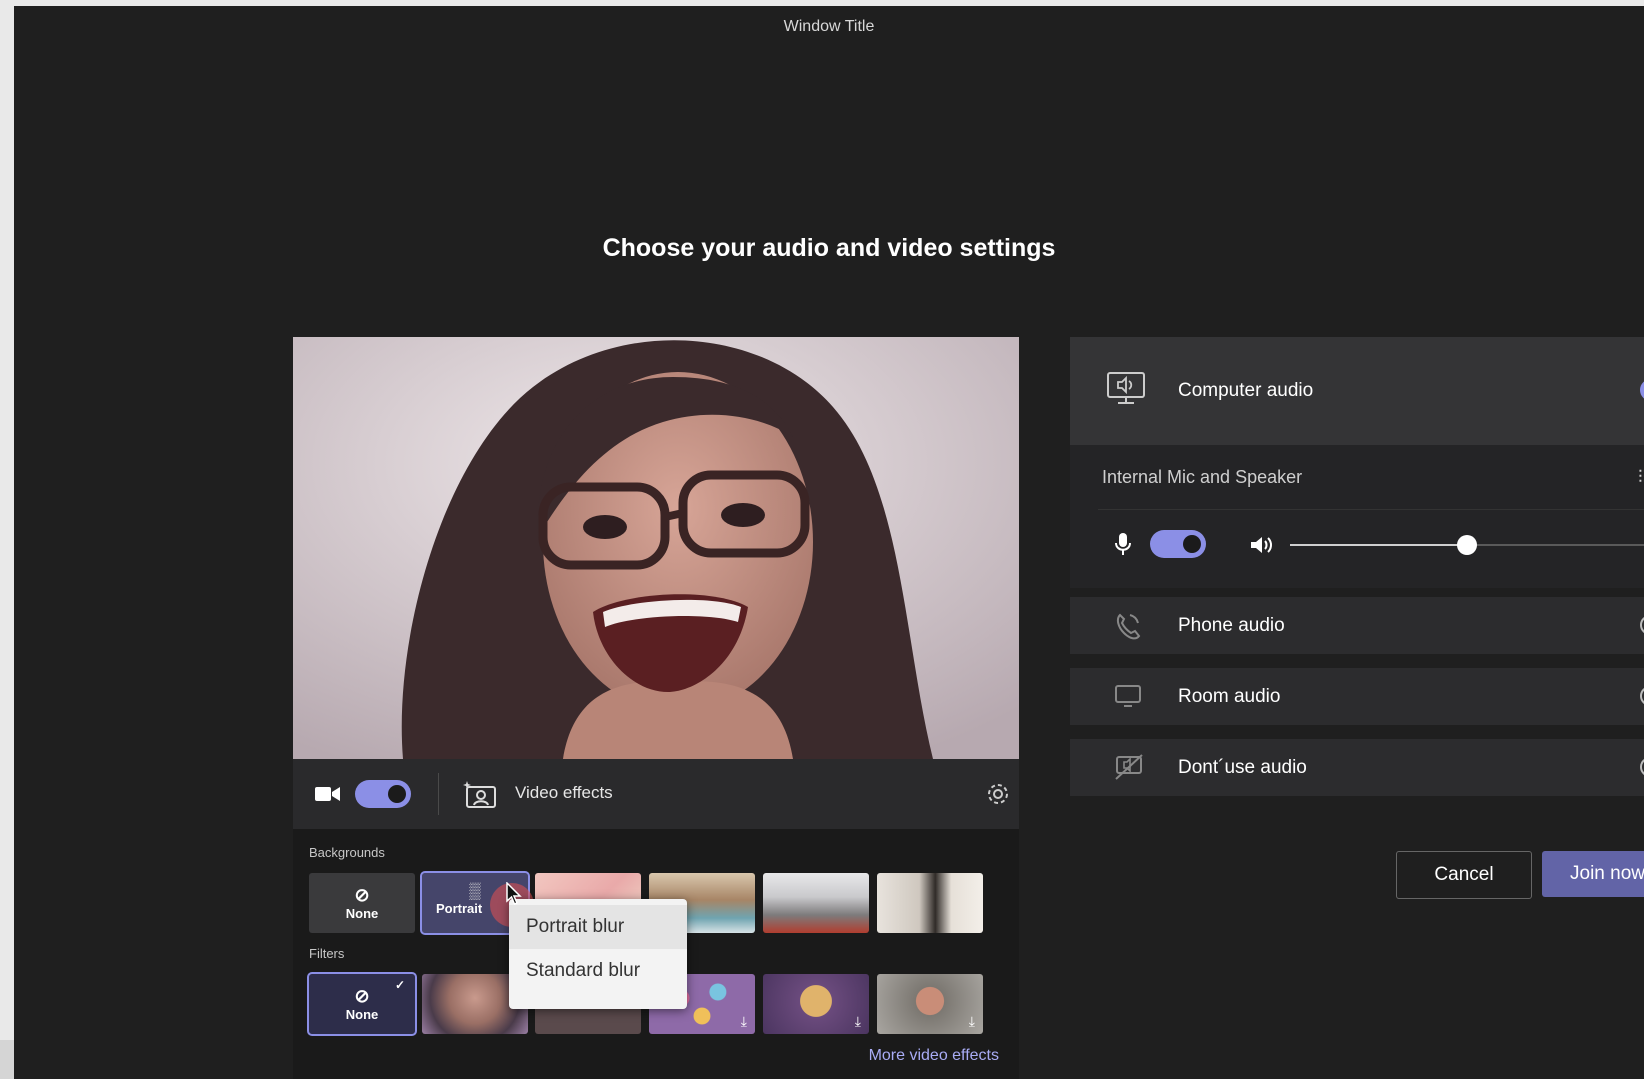  I want to click on selected-check-icon: ✓, so click(1642, 390).